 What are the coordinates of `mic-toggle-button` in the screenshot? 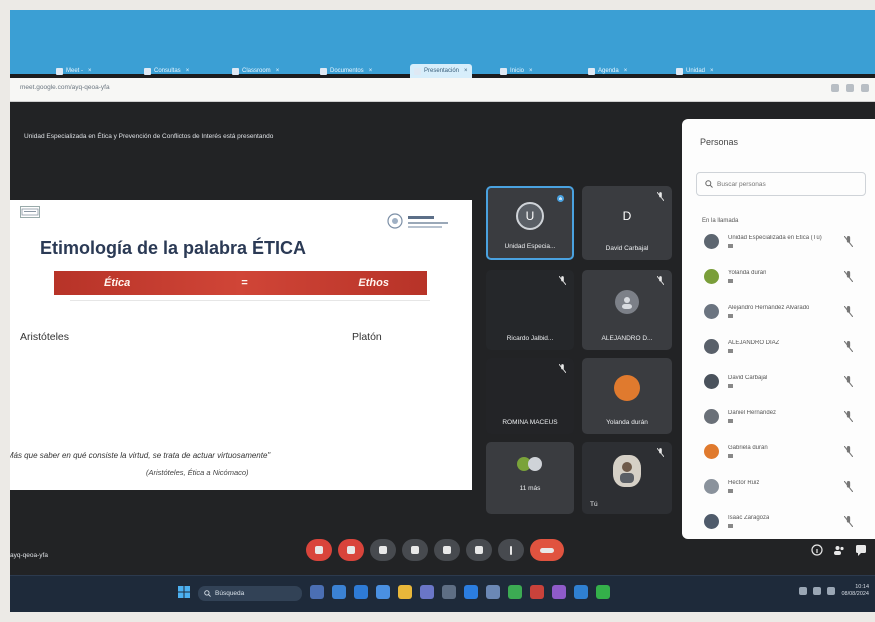 It's located at (319, 550).